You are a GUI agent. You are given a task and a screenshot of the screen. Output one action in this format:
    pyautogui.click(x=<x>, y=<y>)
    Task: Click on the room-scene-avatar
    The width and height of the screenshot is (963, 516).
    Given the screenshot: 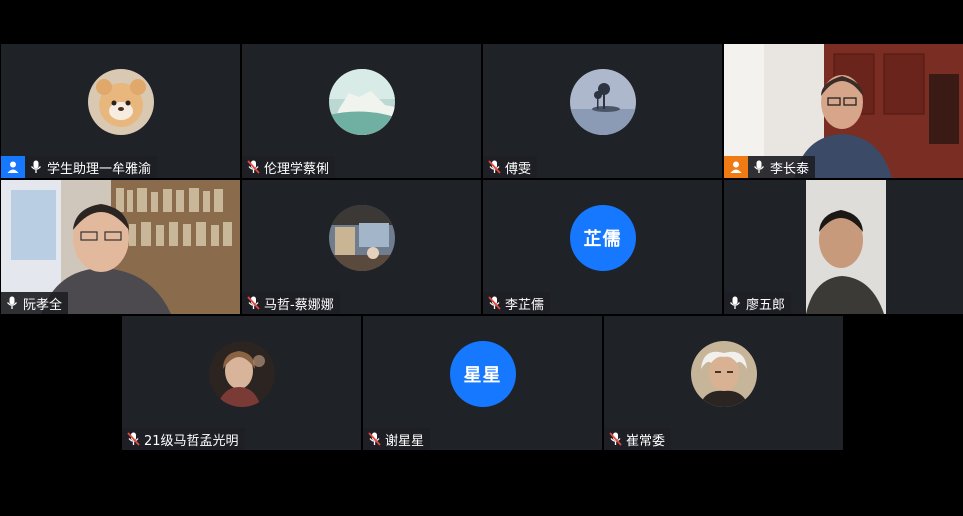 What is the action you would take?
    pyautogui.click(x=361, y=238)
    